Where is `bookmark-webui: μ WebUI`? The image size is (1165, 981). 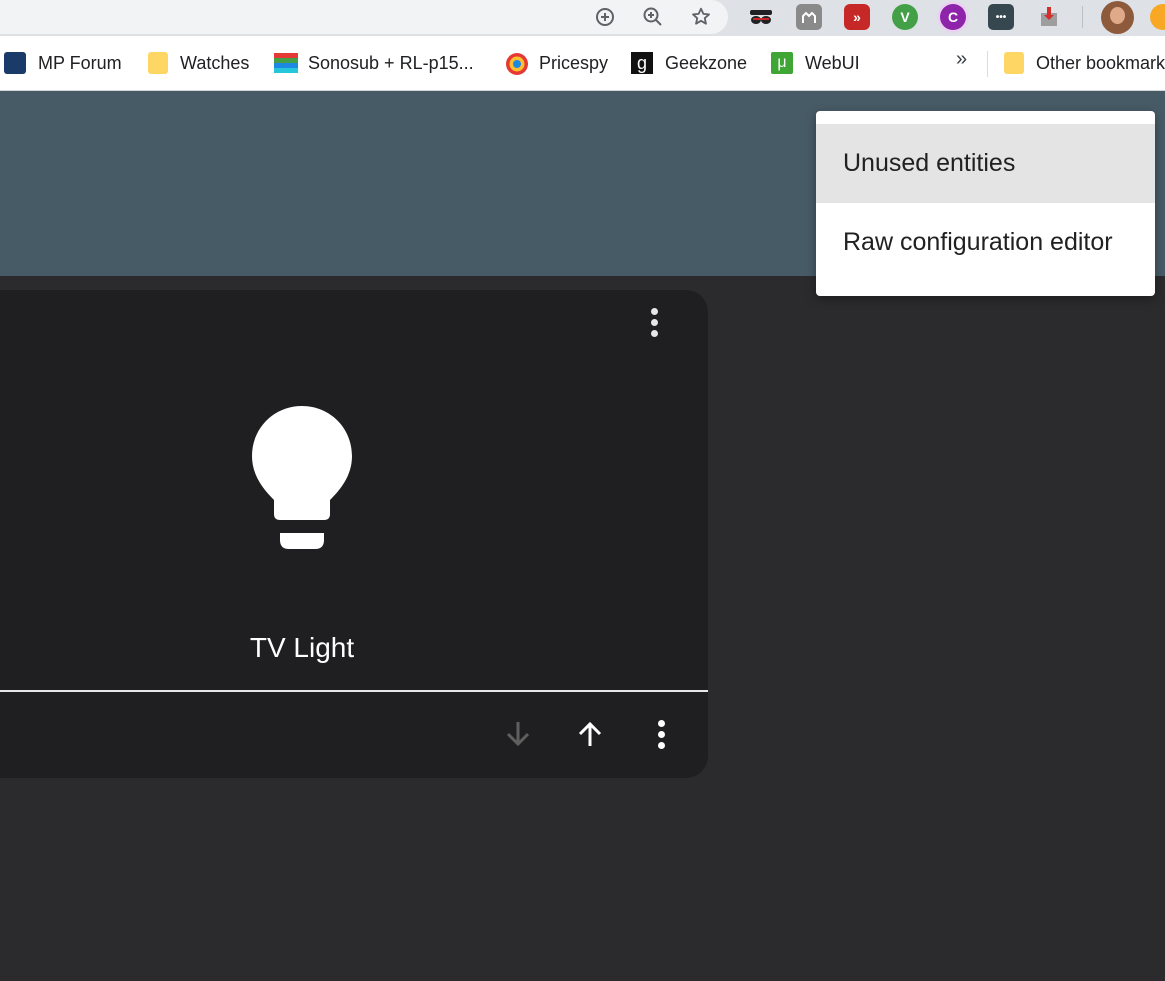 bookmark-webui: μ WebUI is located at coordinates (815, 63).